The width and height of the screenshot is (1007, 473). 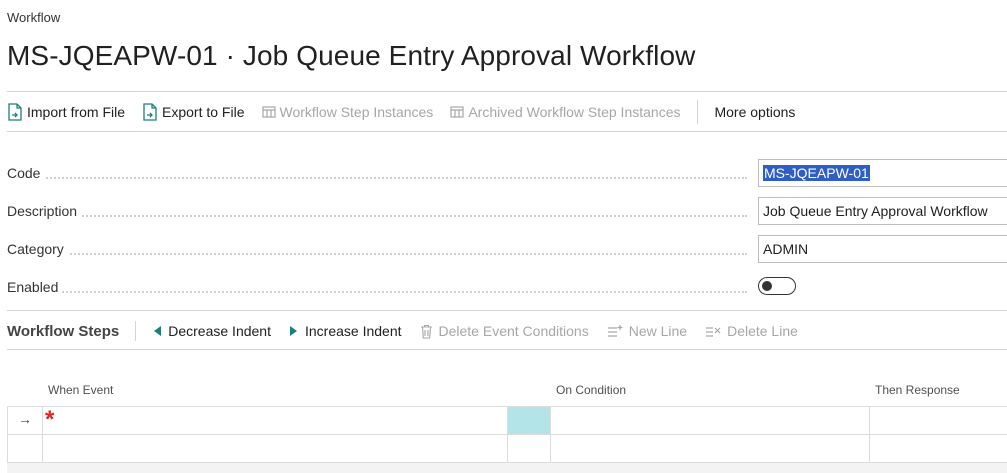 I want to click on archived-workflow-step-instances-button: Archived Workflow Step Instances, so click(x=565, y=112).